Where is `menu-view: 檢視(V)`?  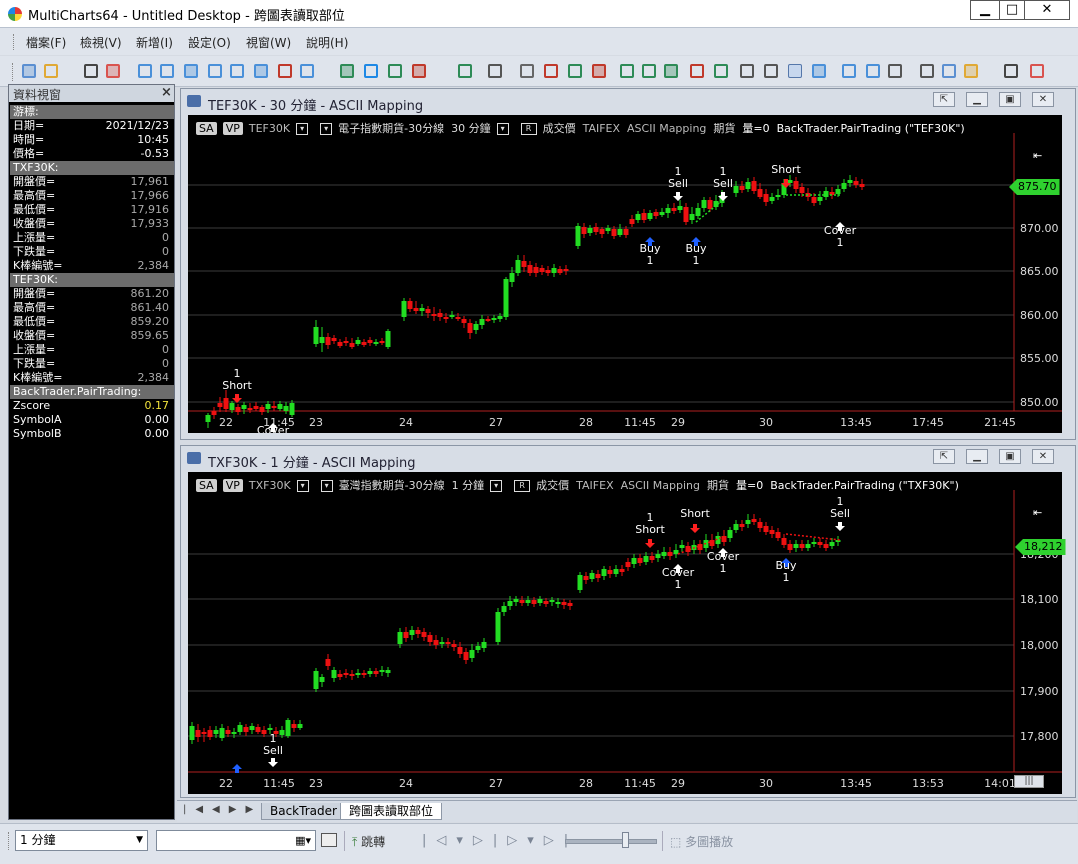 menu-view: 檢視(V) is located at coordinates (101, 42).